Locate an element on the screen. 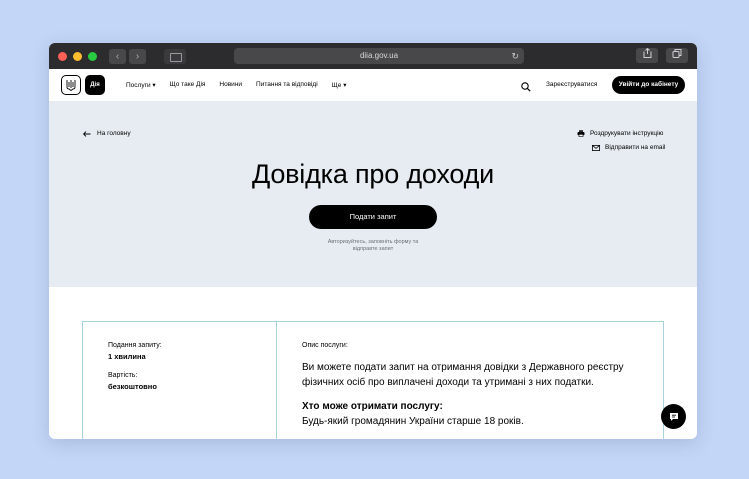  request-time-value: 1 хвилина is located at coordinates (127, 356).